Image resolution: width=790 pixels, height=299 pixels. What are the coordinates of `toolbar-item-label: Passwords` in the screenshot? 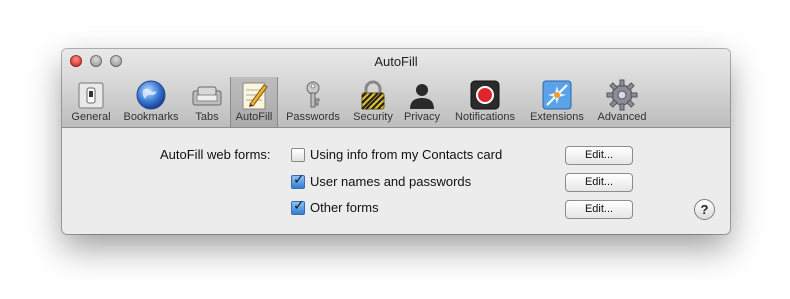 It's located at (313, 117).